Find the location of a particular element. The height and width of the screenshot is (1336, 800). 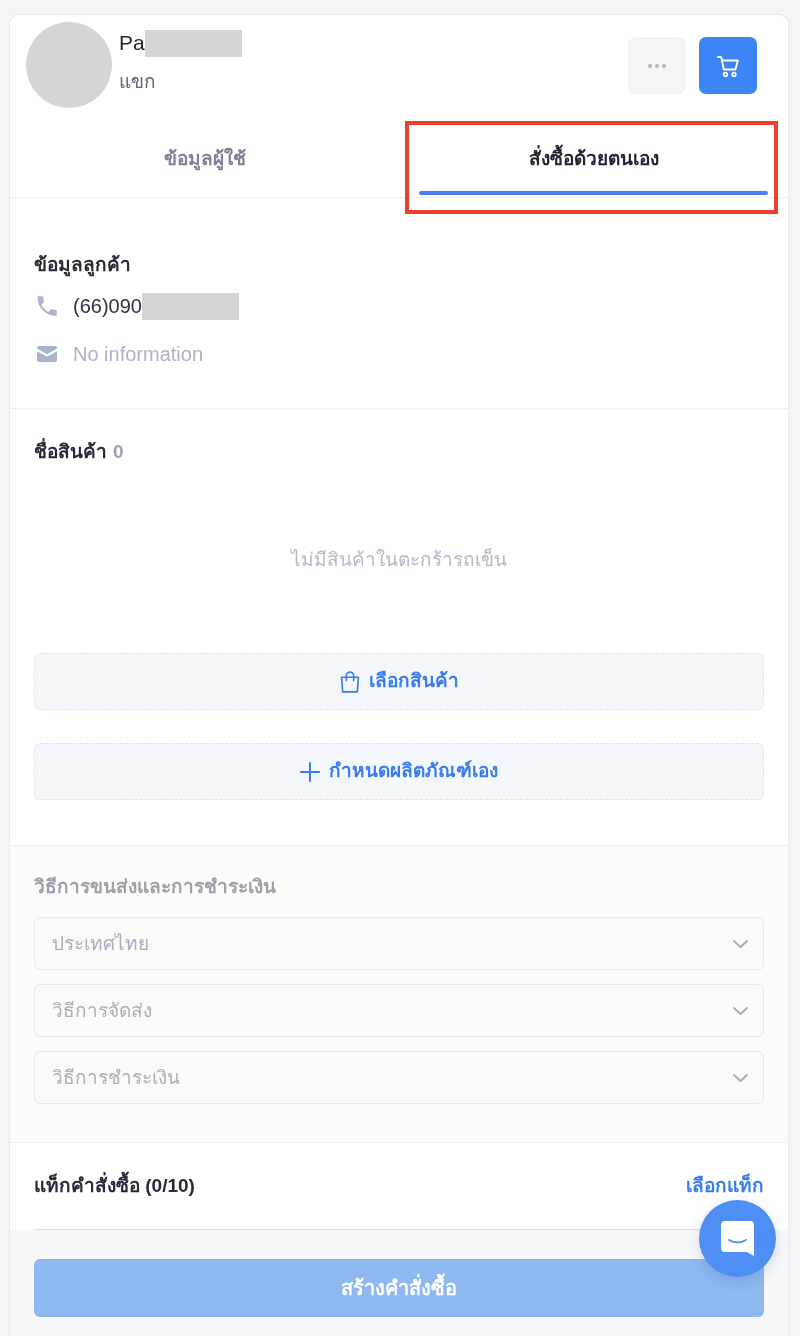

phone-number: (66)090 is located at coordinates (107, 306).